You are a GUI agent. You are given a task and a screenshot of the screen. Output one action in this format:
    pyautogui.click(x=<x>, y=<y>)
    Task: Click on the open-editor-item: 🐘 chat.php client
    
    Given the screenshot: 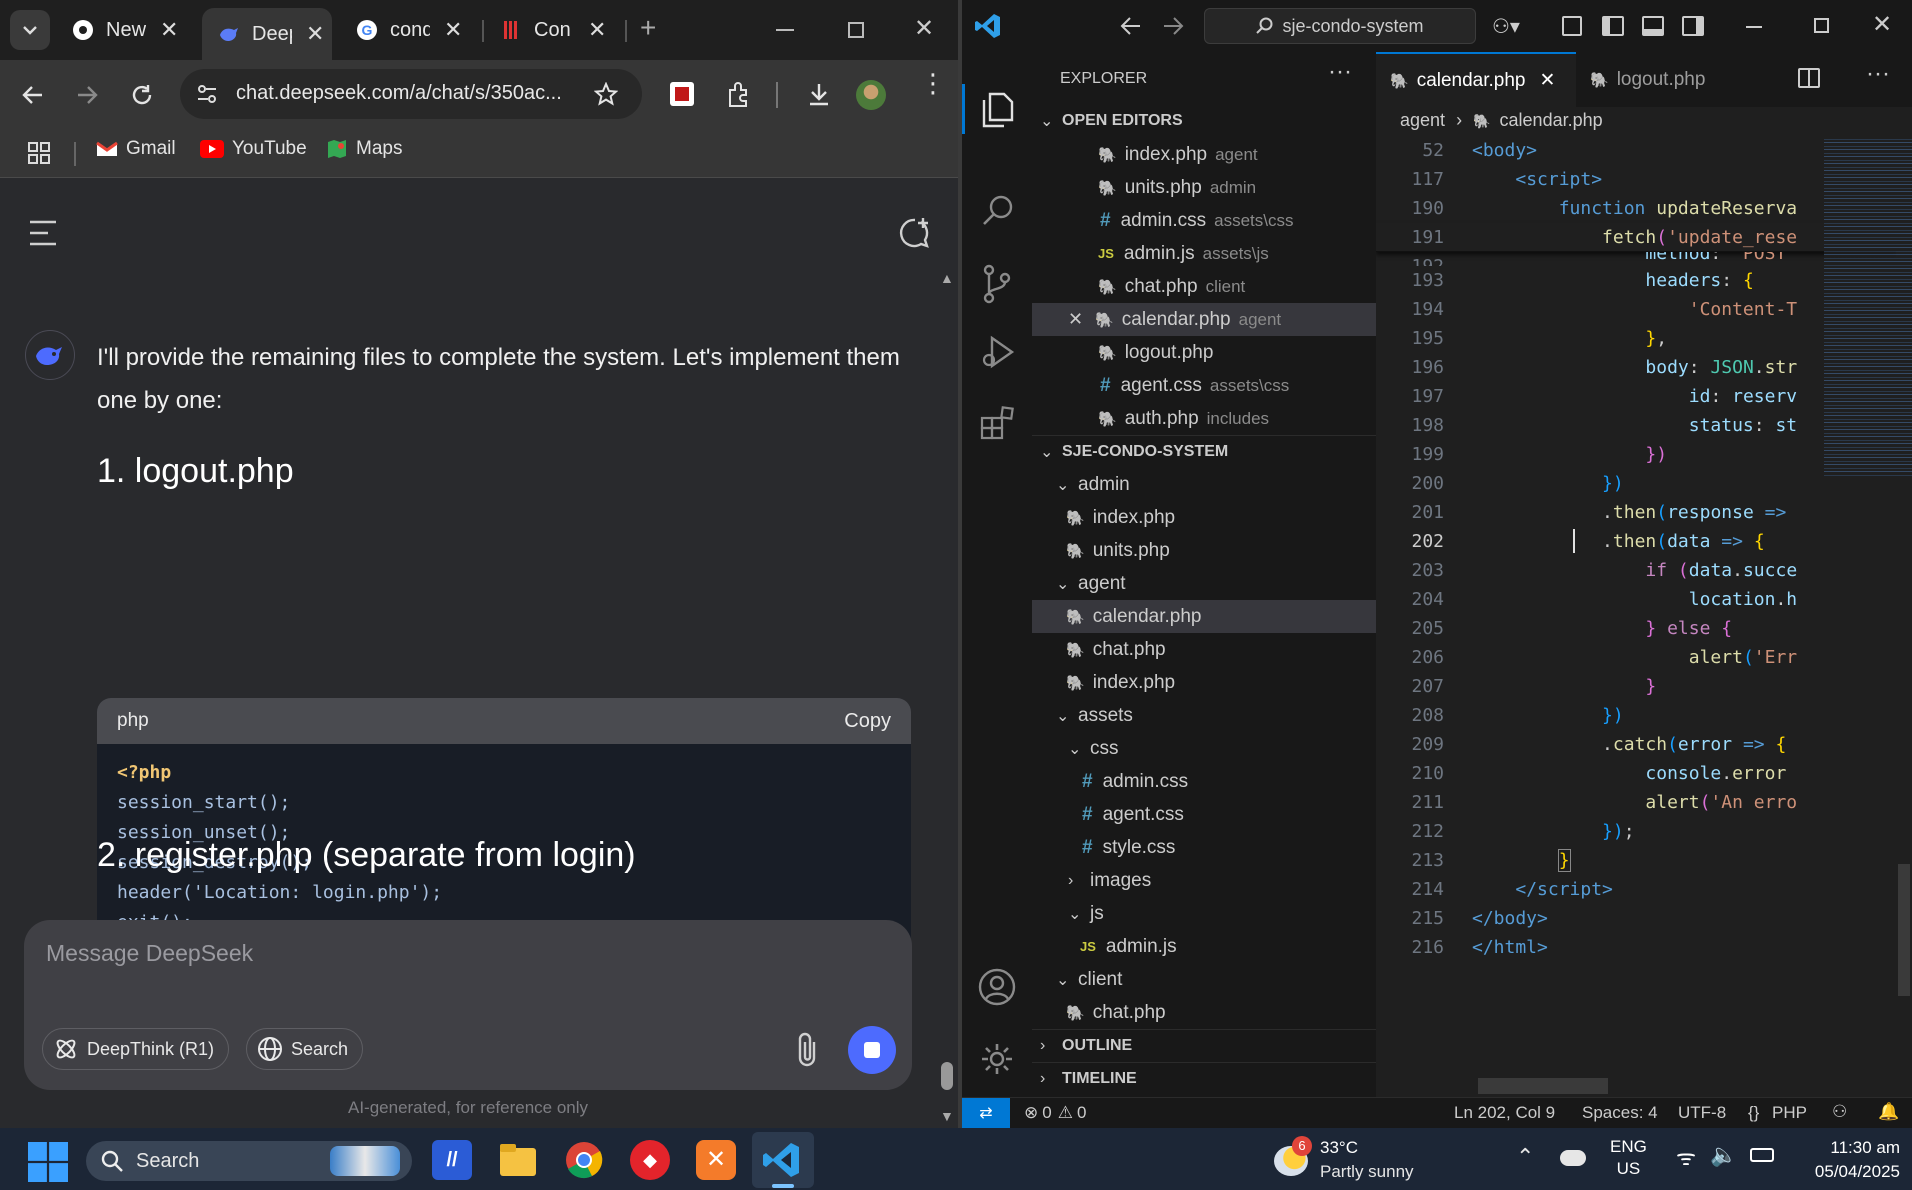 What is the action you would take?
    pyautogui.click(x=1204, y=286)
    